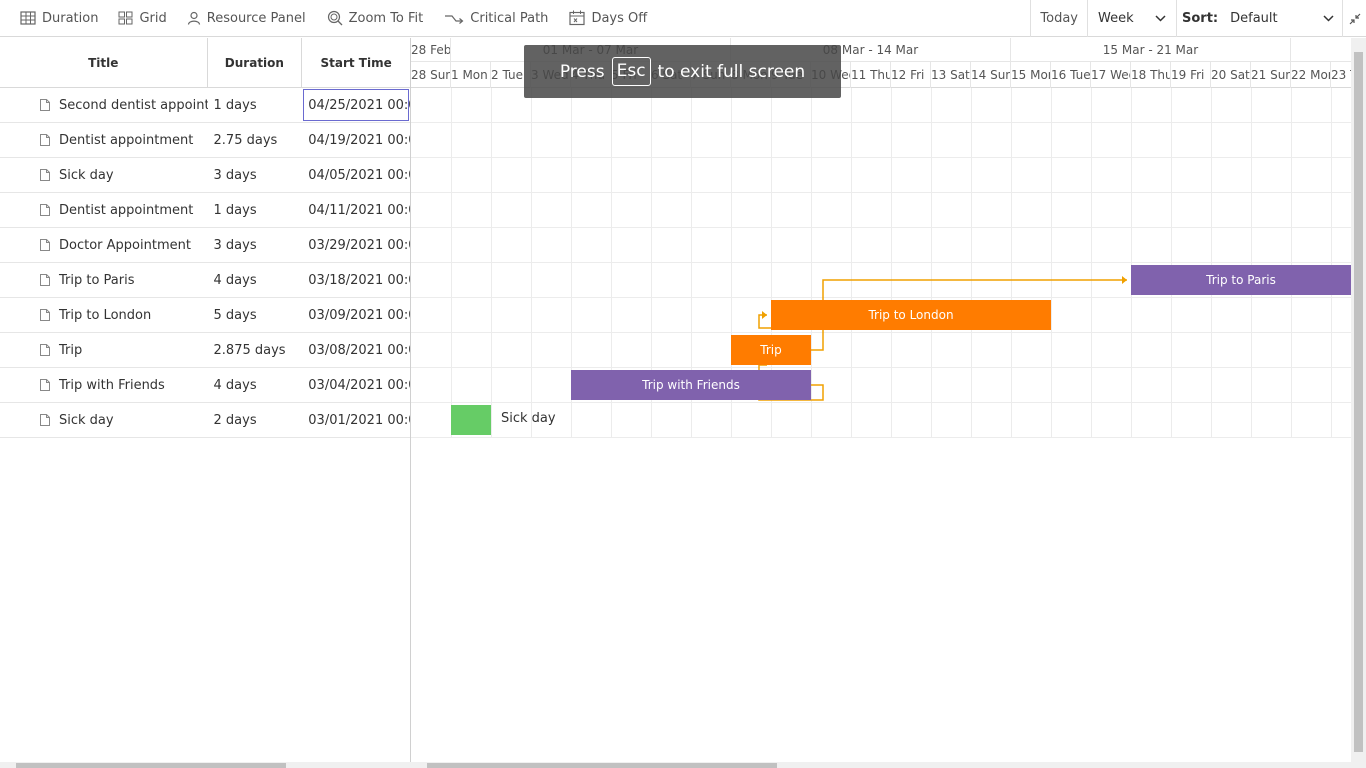  Describe the element at coordinates (86, 175) in the screenshot. I see `row-title: Sick day` at that location.